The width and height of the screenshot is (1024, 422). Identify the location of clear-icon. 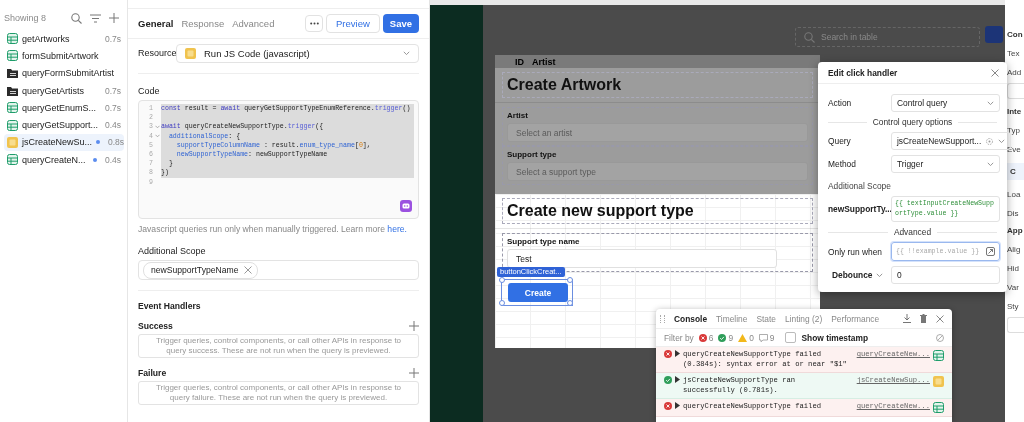
(940, 337).